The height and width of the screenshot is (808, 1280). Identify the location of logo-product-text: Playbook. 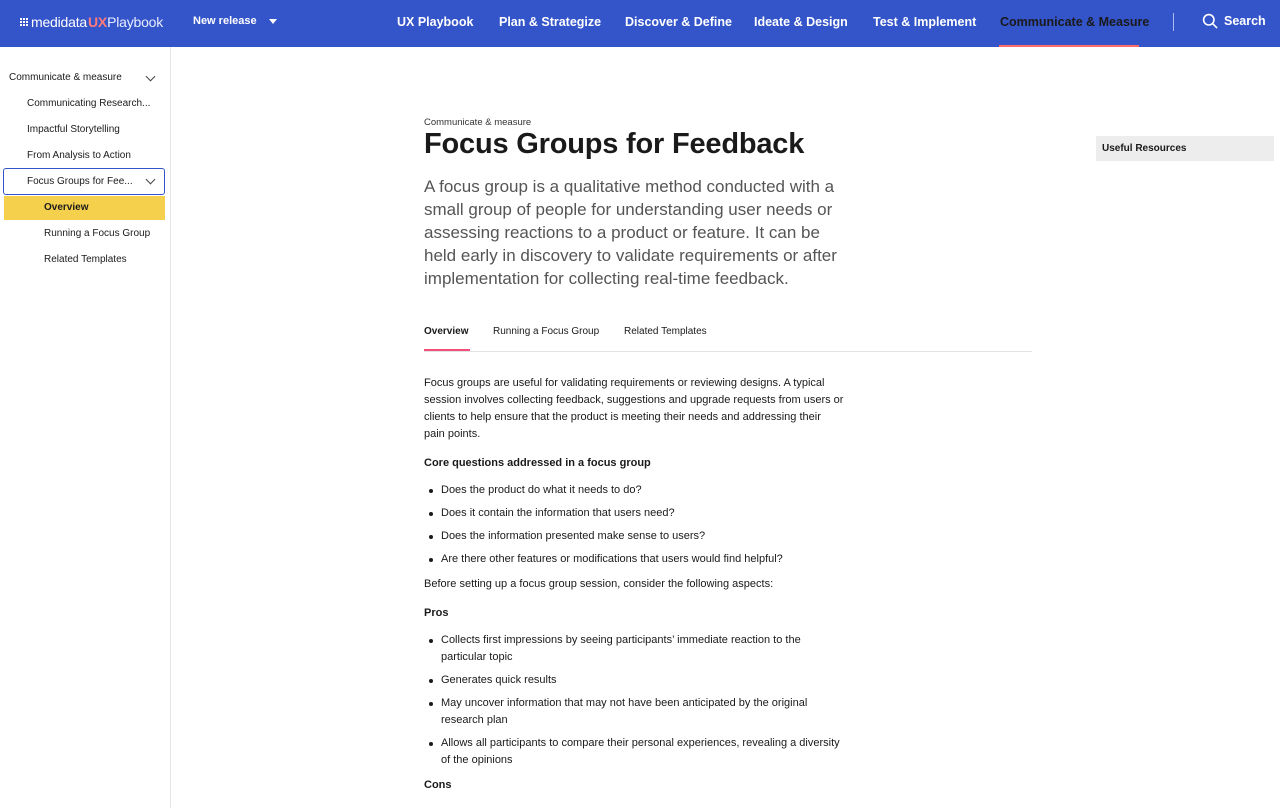
(135, 22).